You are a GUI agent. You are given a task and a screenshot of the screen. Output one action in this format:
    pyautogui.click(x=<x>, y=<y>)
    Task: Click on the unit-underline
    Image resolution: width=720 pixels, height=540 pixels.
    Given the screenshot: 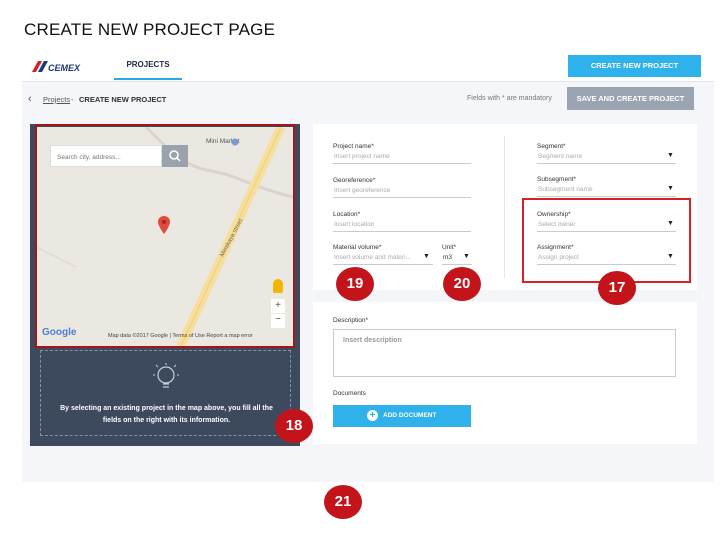 What is the action you would take?
    pyautogui.click(x=457, y=264)
    